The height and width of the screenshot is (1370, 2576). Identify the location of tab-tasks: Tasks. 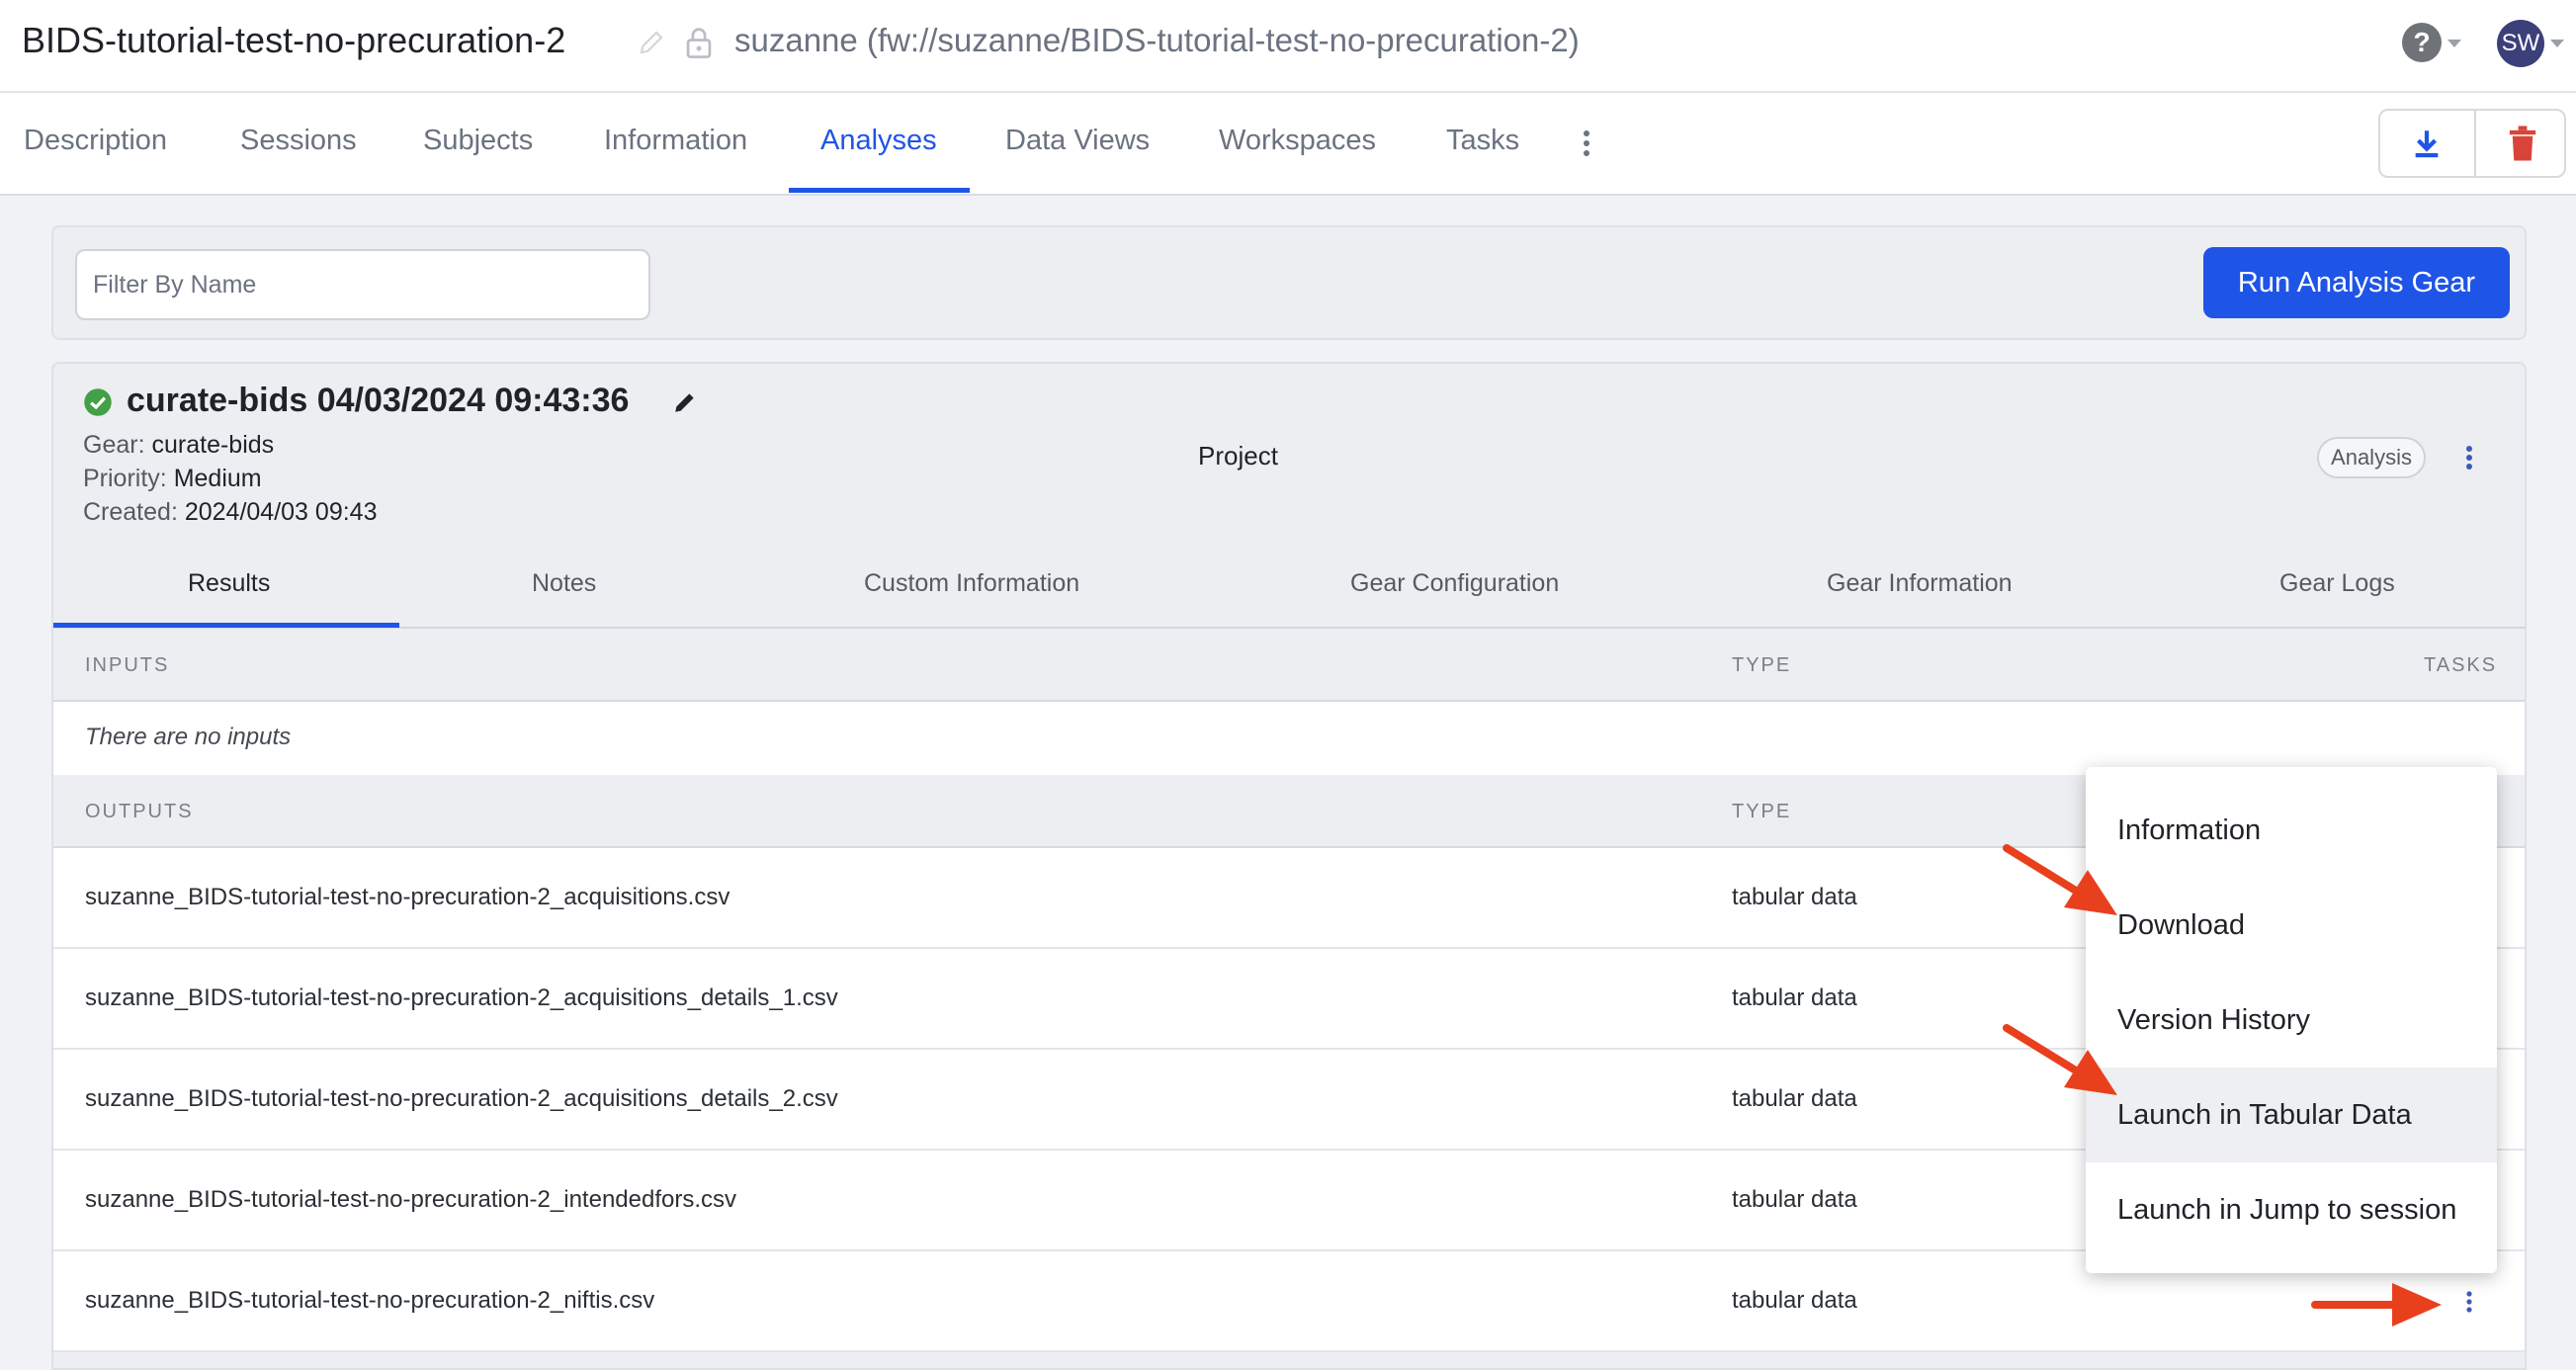
(1482, 141).